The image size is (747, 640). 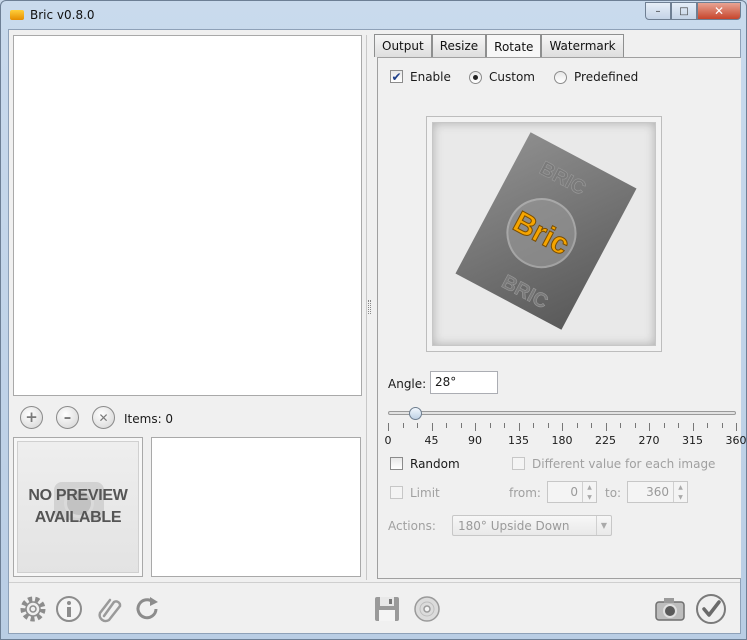 What do you see at coordinates (464, 382) in the screenshot?
I see `angle-input: 28°` at bounding box center [464, 382].